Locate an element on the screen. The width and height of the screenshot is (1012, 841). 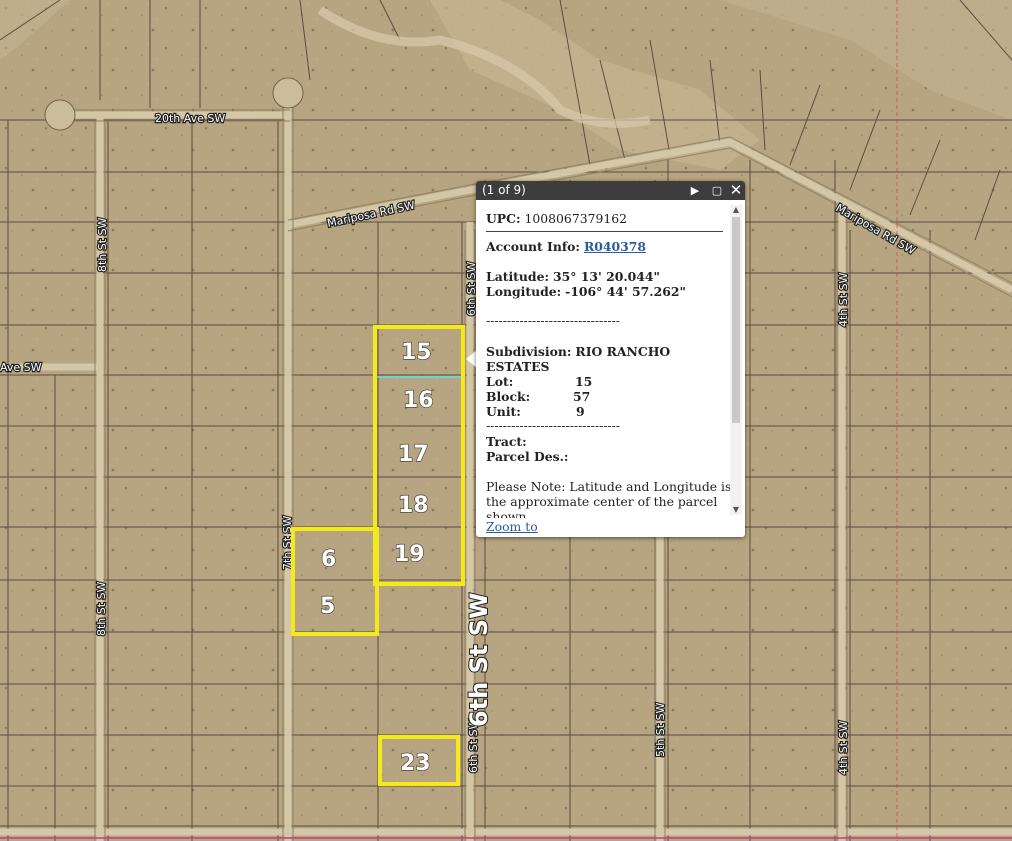
subdivision-row-2: ESTATES is located at coordinates (517, 366).